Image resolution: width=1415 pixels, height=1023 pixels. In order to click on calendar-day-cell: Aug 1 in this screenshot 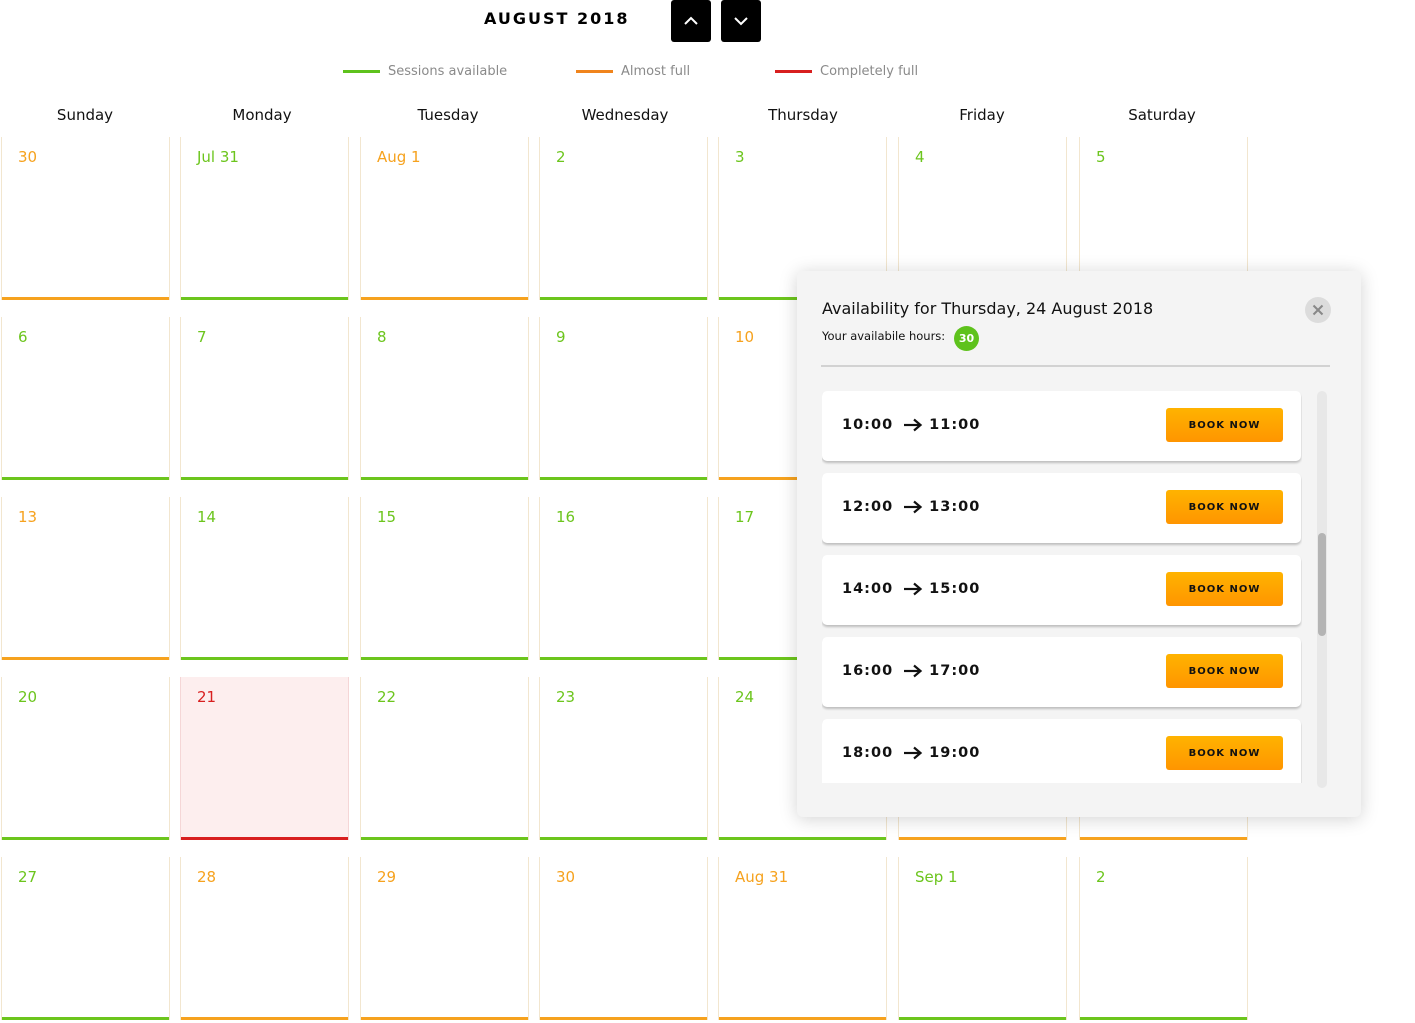, I will do `click(444, 218)`.